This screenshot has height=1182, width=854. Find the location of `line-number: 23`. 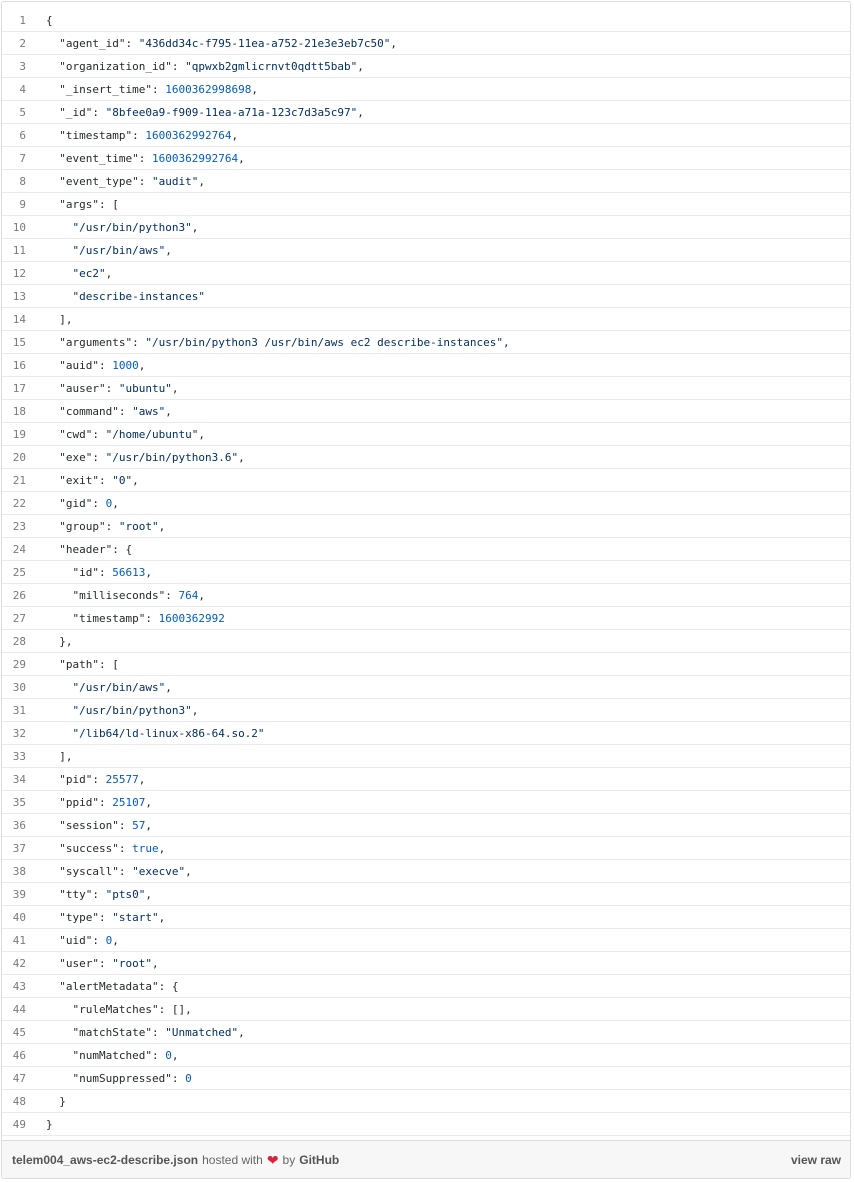

line-number: 23 is located at coordinates (14, 526).